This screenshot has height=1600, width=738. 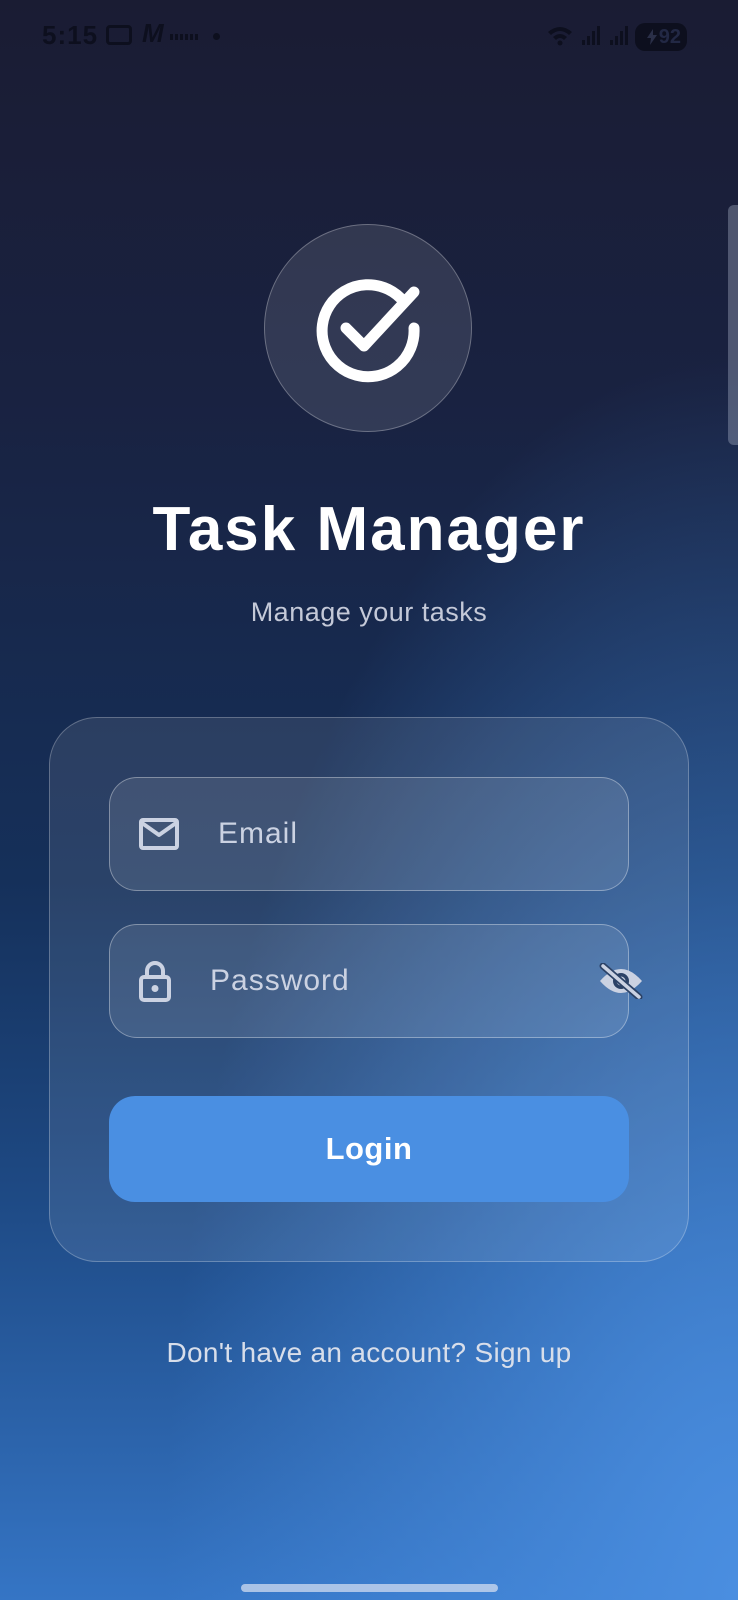 What do you see at coordinates (733, 325) in the screenshot?
I see `scrollbar` at bounding box center [733, 325].